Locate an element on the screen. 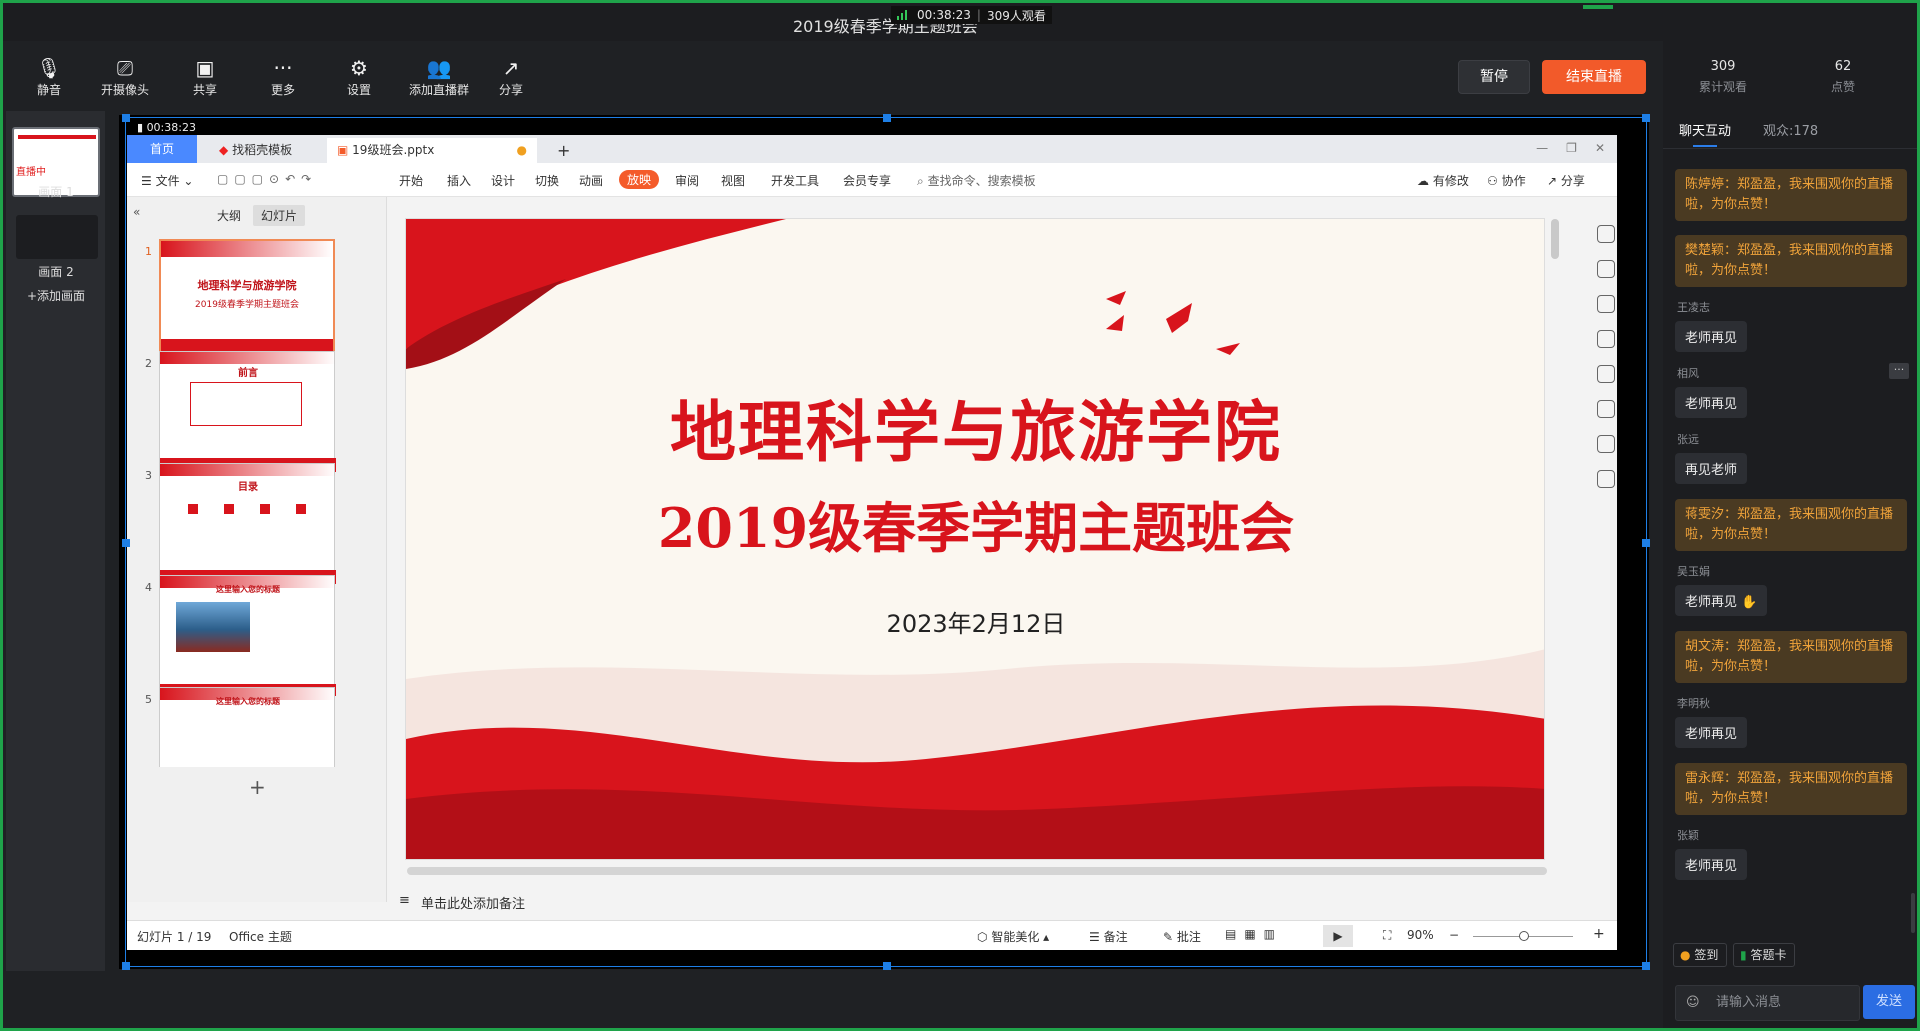 The width and height of the screenshot is (1920, 1031). chat-message: 老师再见 ✋ is located at coordinates (1721, 600).